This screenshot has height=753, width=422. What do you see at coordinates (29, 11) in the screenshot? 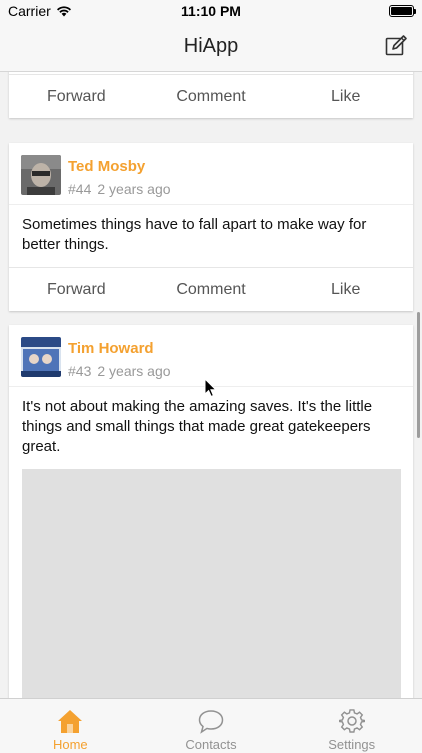
I see `carrier-label: Carrier` at bounding box center [29, 11].